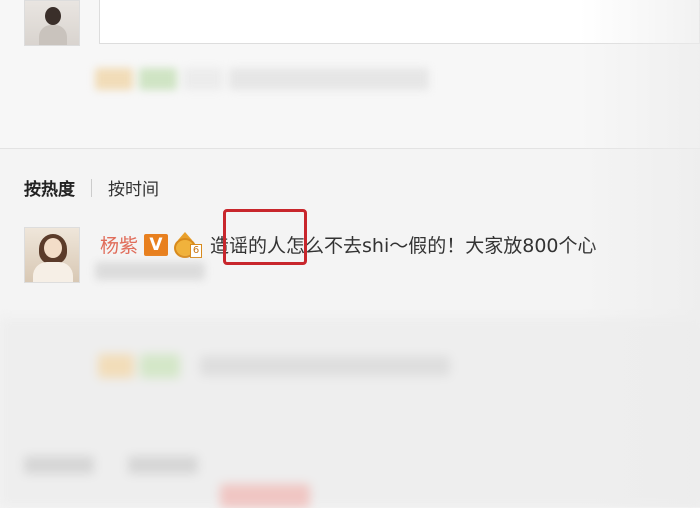  I want to click on user-avatar, so click(52, 23).